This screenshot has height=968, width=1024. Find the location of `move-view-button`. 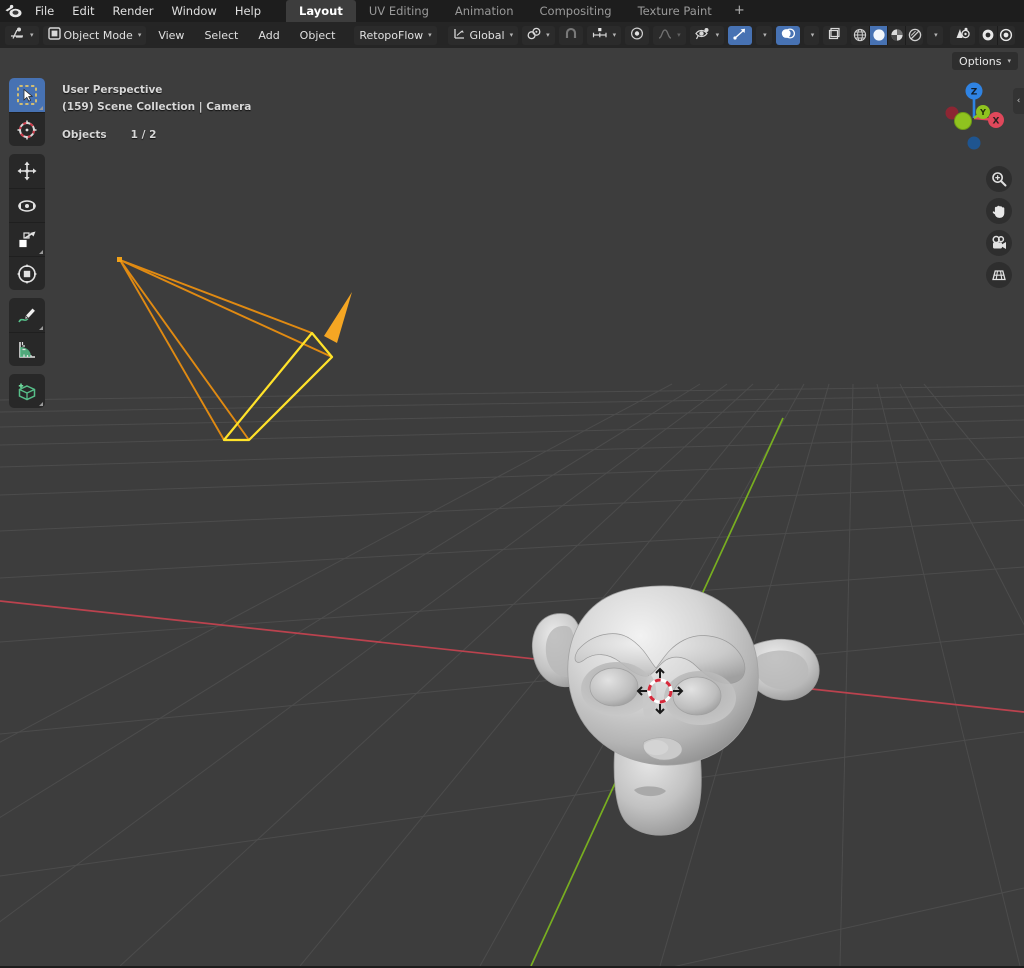

move-view-button is located at coordinates (999, 211).